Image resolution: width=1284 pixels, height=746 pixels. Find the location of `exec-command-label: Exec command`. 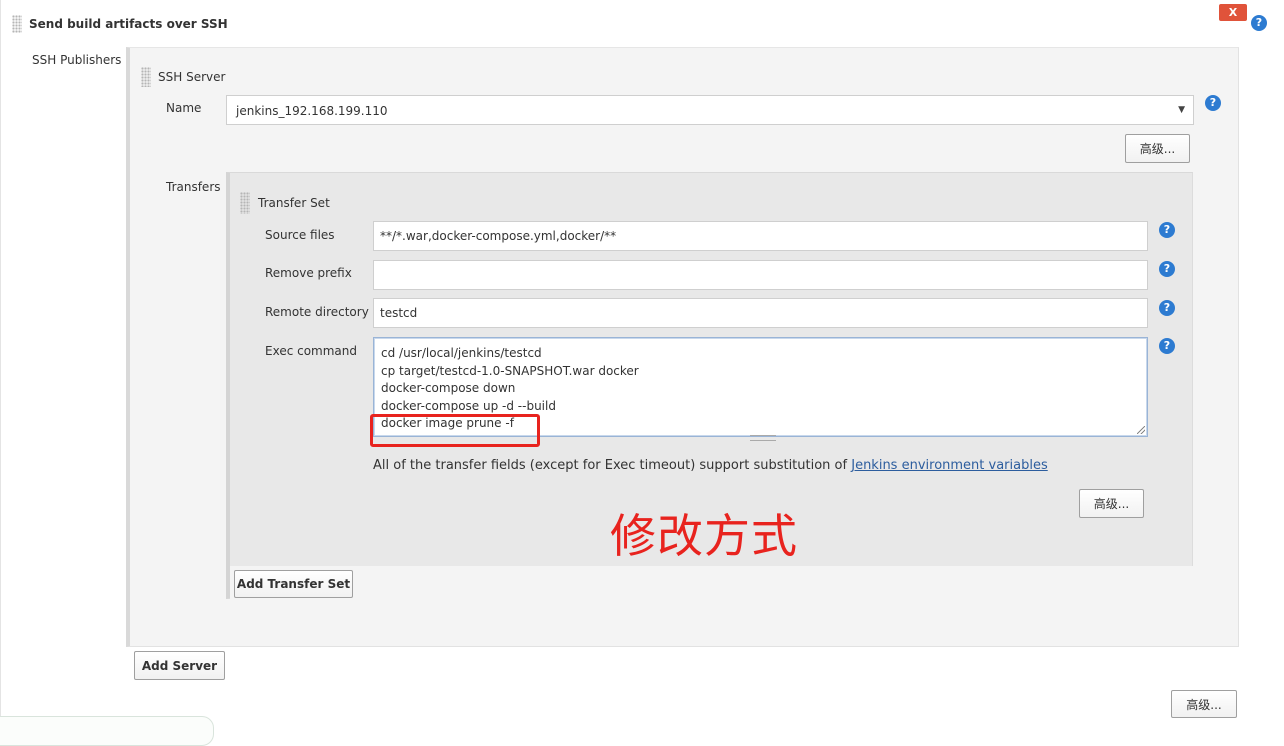

exec-command-label: Exec command is located at coordinates (311, 351).